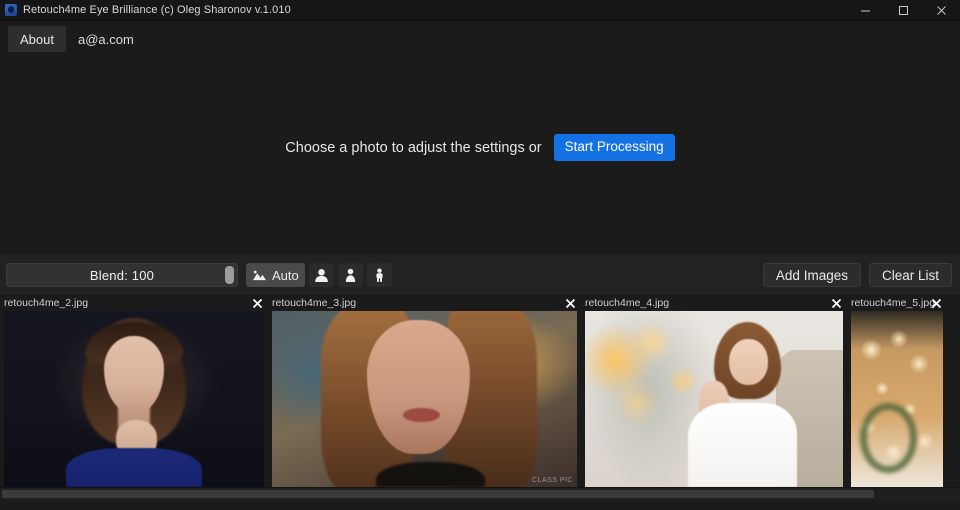 The image size is (960, 510). I want to click on maximize-button, so click(903, 10).